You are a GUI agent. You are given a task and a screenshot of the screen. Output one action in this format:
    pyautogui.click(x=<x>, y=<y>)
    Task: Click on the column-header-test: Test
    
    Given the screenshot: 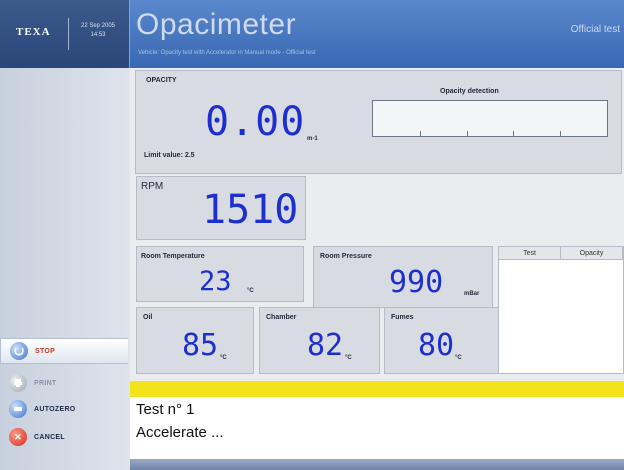 What is the action you would take?
    pyautogui.click(x=530, y=253)
    